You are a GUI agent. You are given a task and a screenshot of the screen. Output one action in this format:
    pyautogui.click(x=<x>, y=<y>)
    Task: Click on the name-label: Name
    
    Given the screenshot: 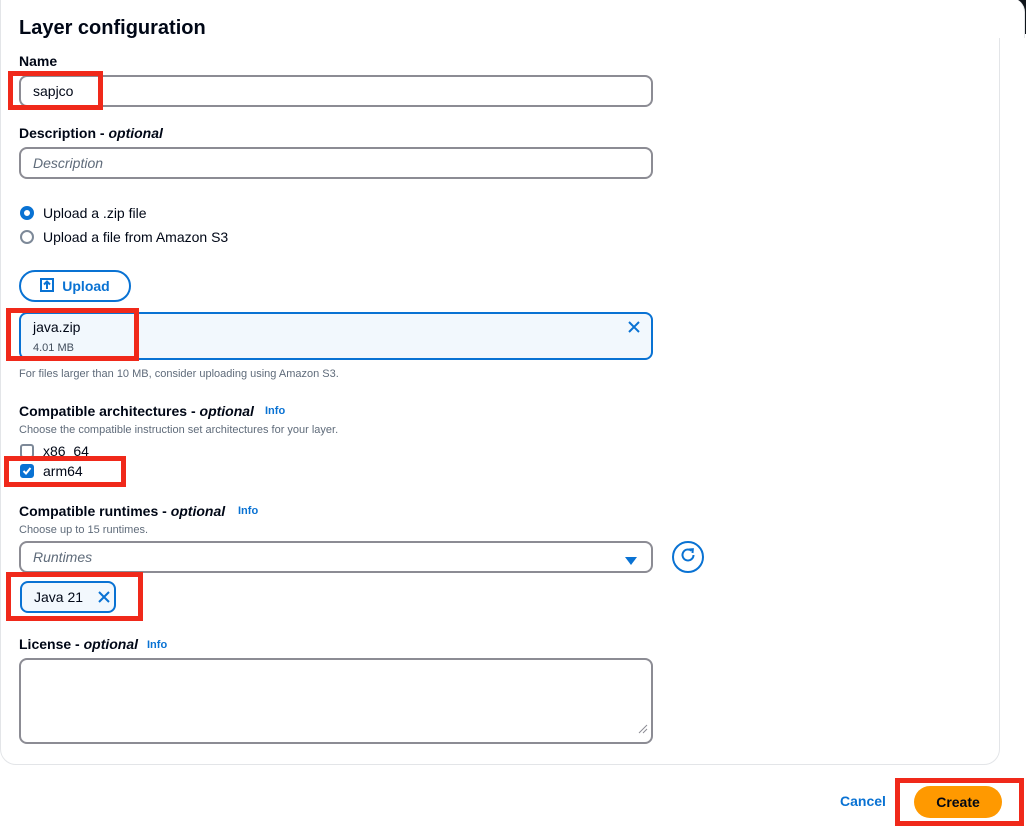 What is the action you would take?
    pyautogui.click(x=38, y=61)
    